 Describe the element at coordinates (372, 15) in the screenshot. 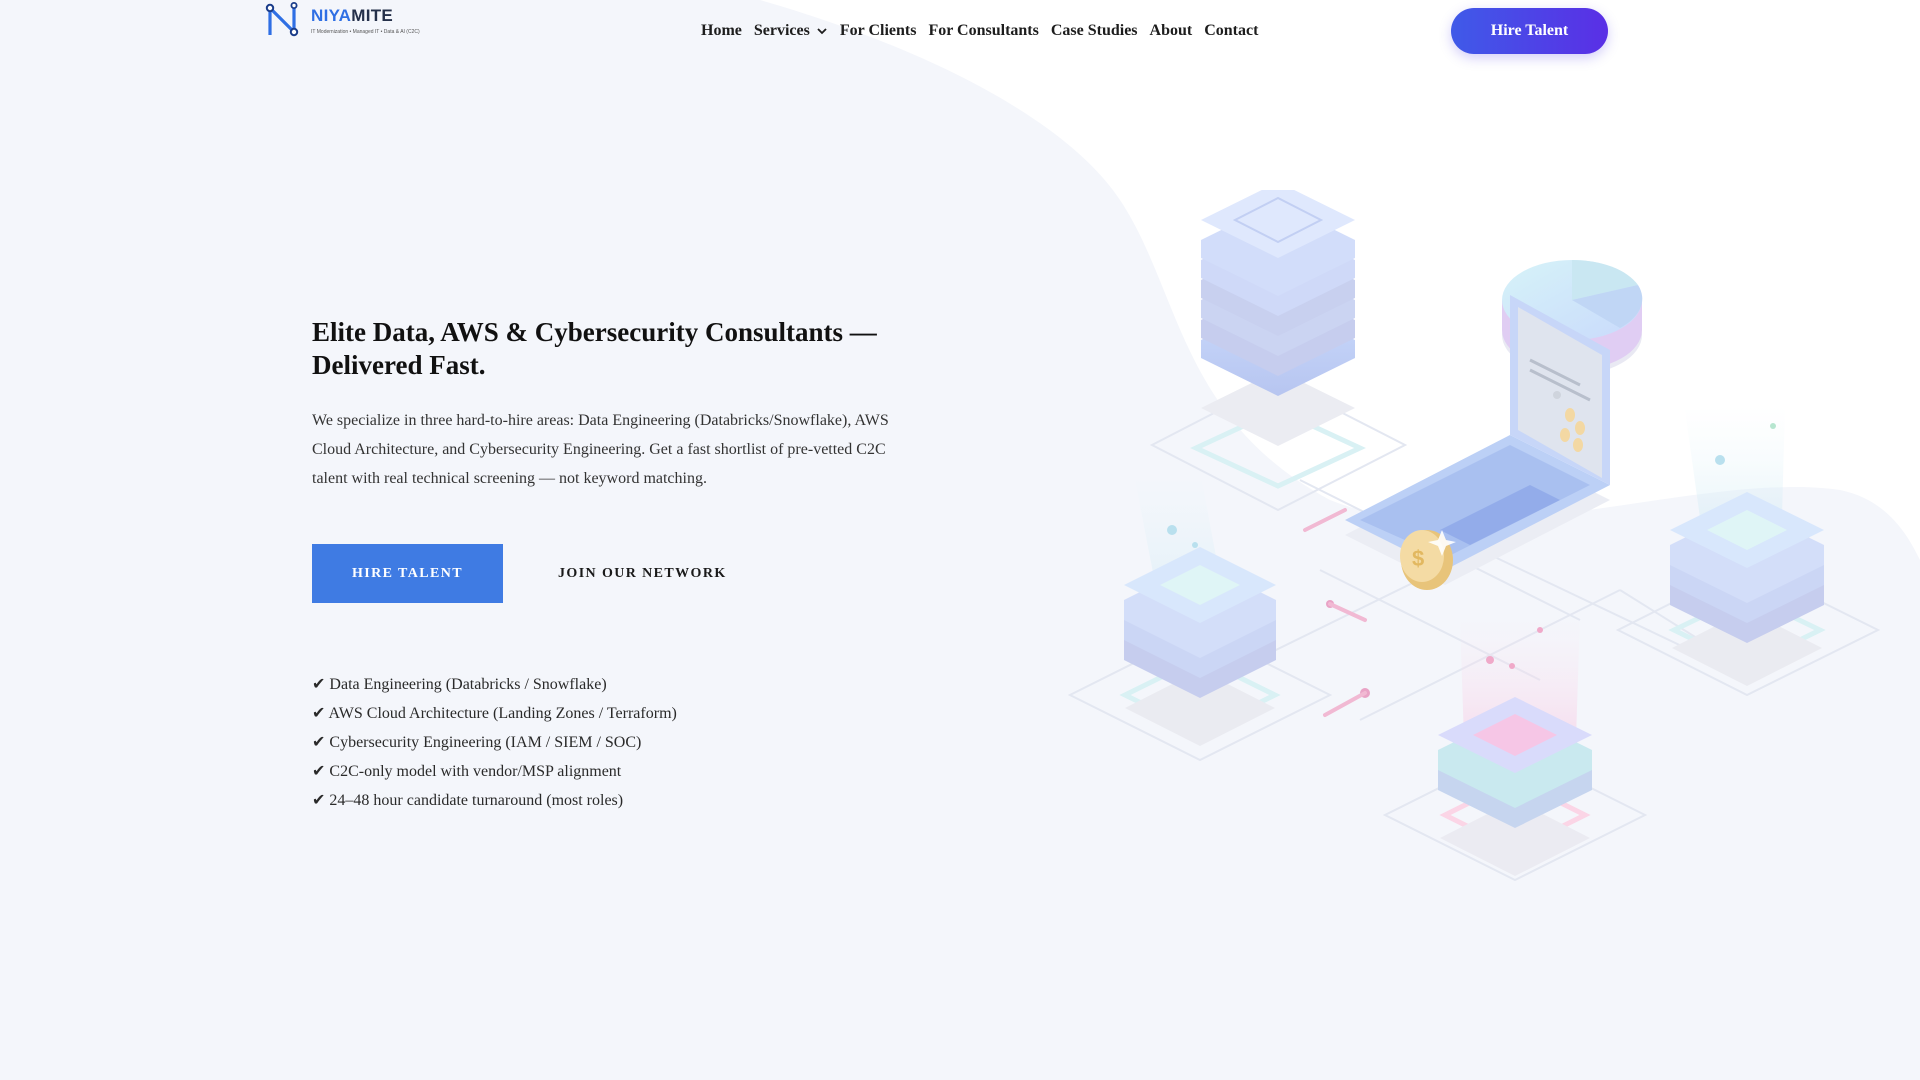

I see `brand-name-part2: MITE` at that location.